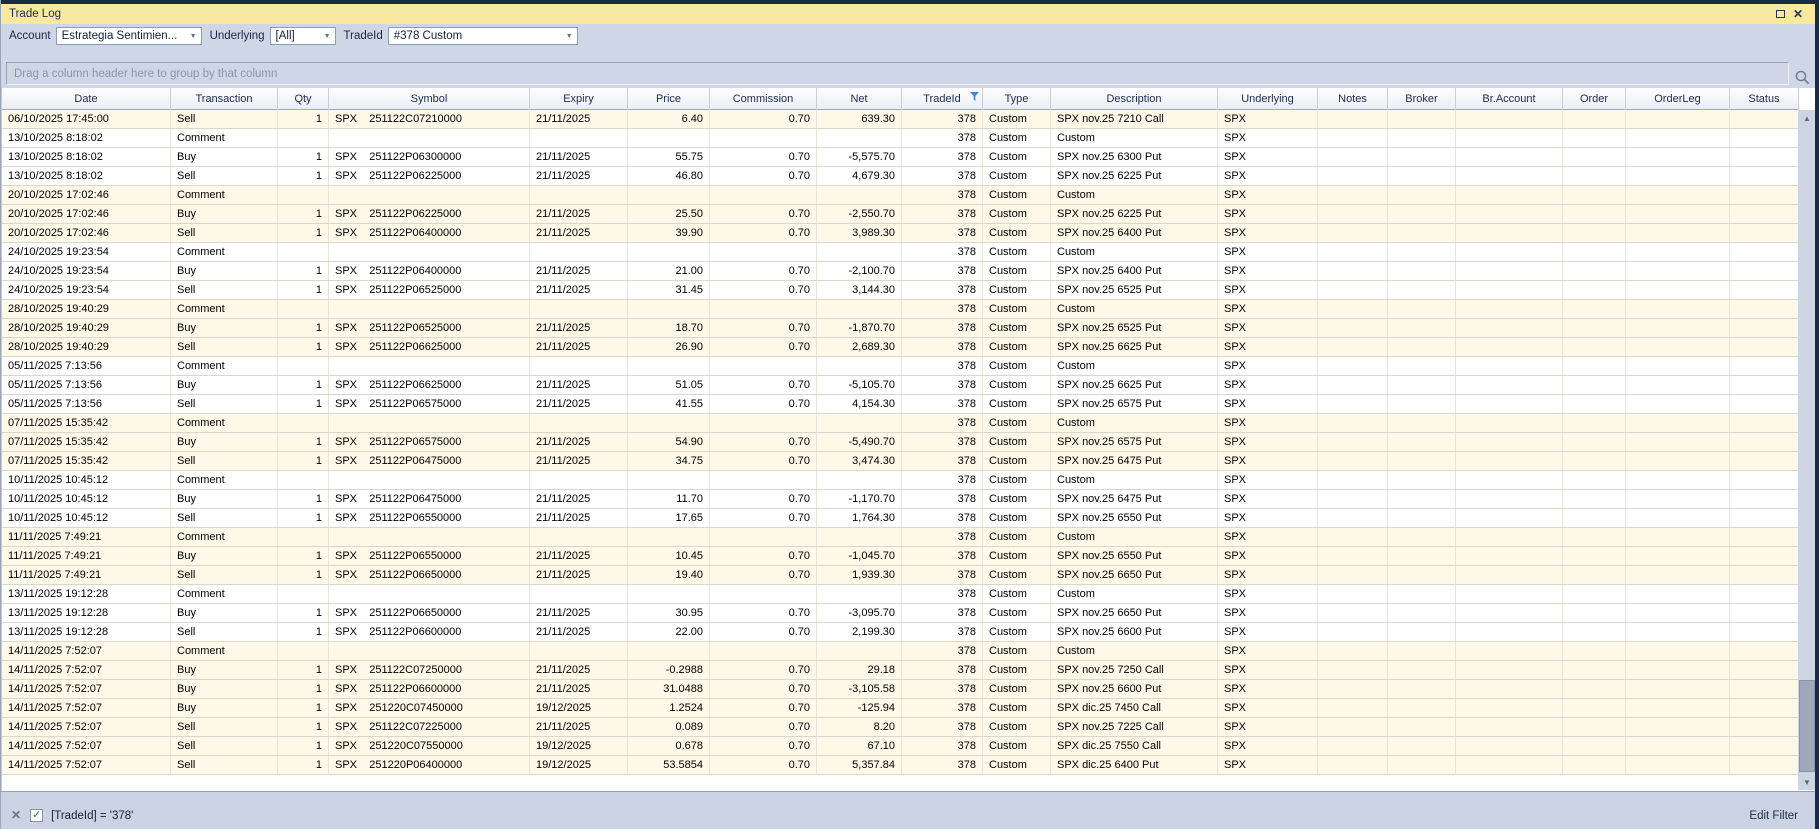 The height and width of the screenshot is (829, 1819). What do you see at coordinates (1773, 816) in the screenshot?
I see `edit-filter-link: Edit Filter` at bounding box center [1773, 816].